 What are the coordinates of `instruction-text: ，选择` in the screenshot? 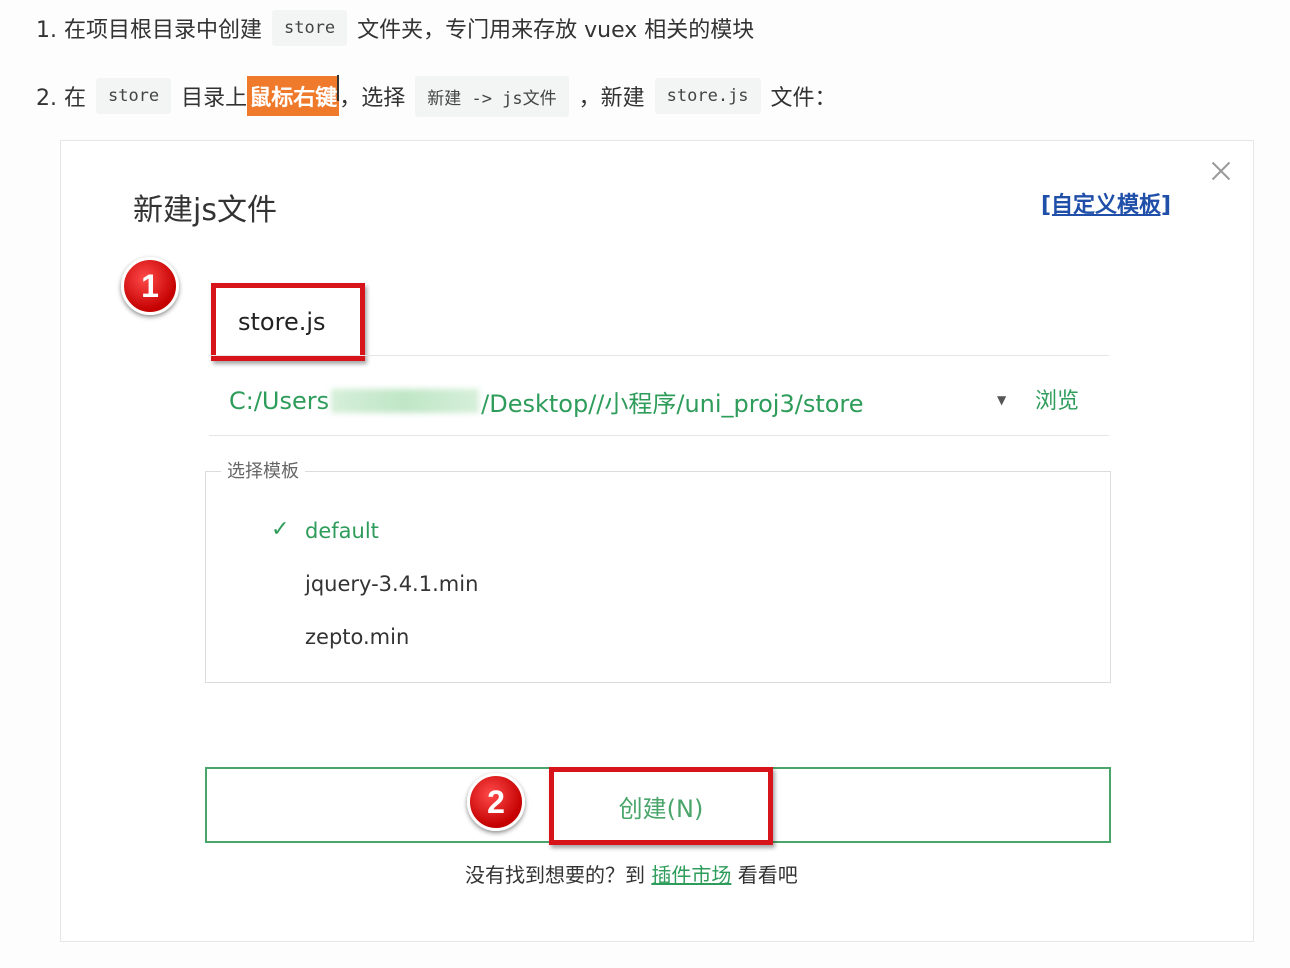 It's located at (372, 98).